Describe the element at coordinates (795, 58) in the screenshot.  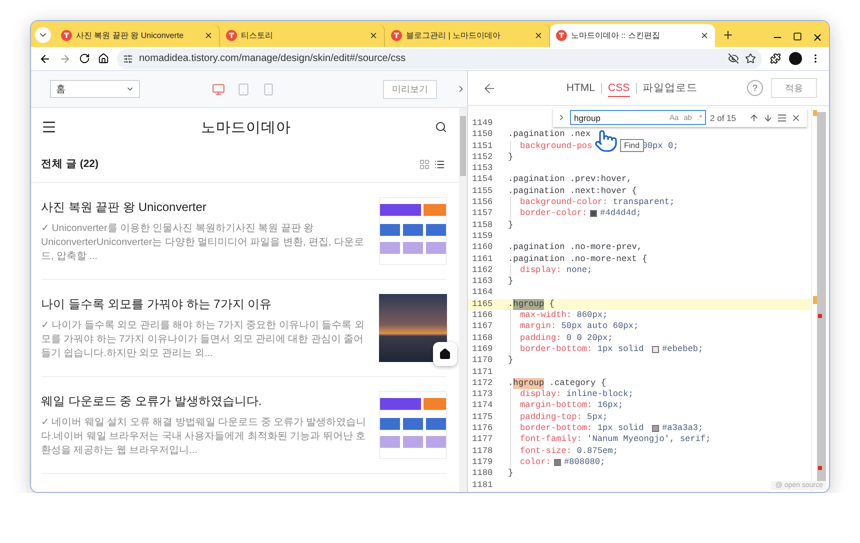
I see `profile-avatar` at that location.